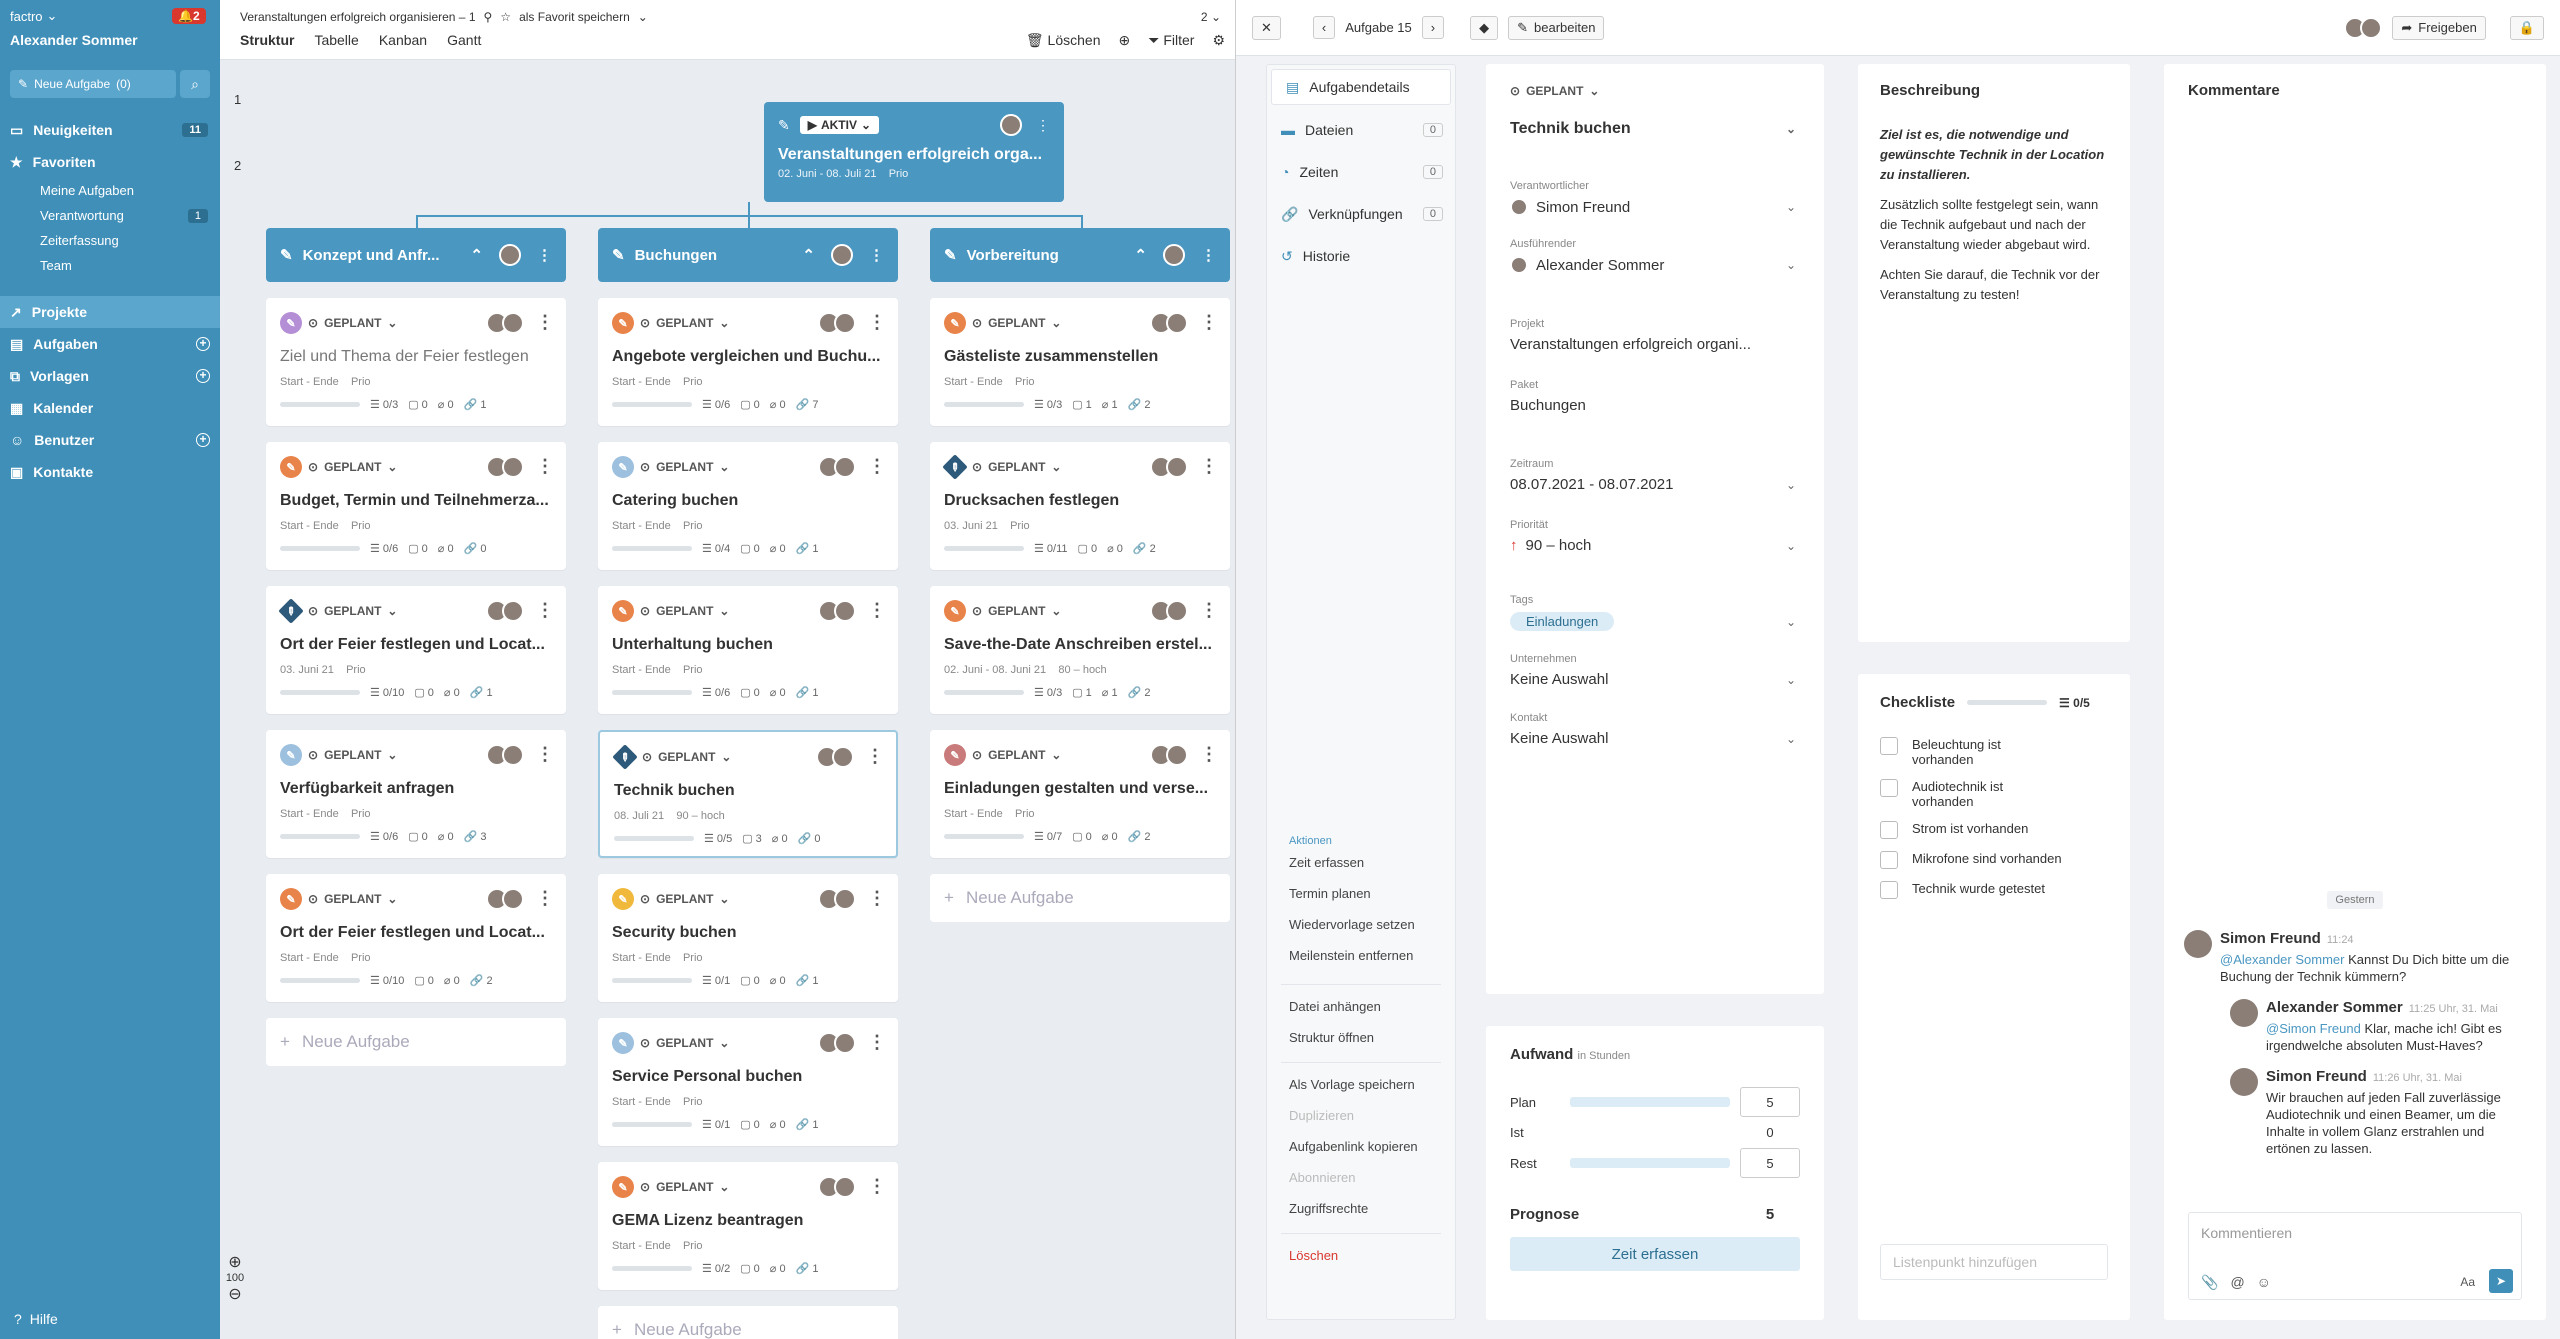 The image size is (2560, 1339). Describe the element at coordinates (110, 440) in the screenshot. I see `sidebar-item-benutzer: ☺ Benutzer +` at that location.